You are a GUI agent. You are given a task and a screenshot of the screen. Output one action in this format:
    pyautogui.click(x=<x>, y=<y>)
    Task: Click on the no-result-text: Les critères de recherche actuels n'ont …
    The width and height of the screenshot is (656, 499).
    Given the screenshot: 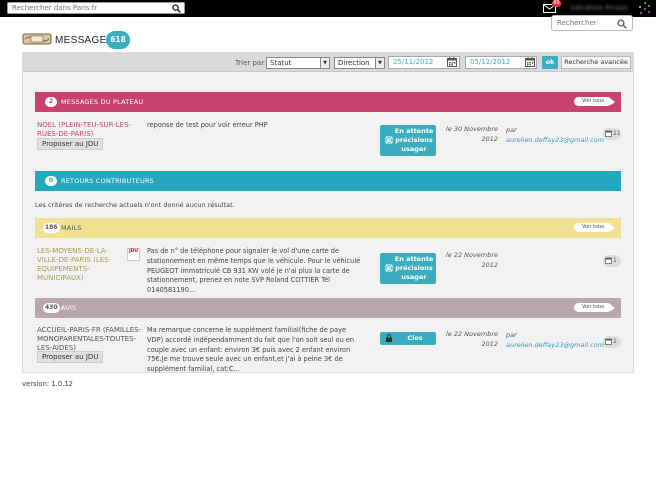 What is the action you would take?
    pyautogui.click(x=135, y=205)
    